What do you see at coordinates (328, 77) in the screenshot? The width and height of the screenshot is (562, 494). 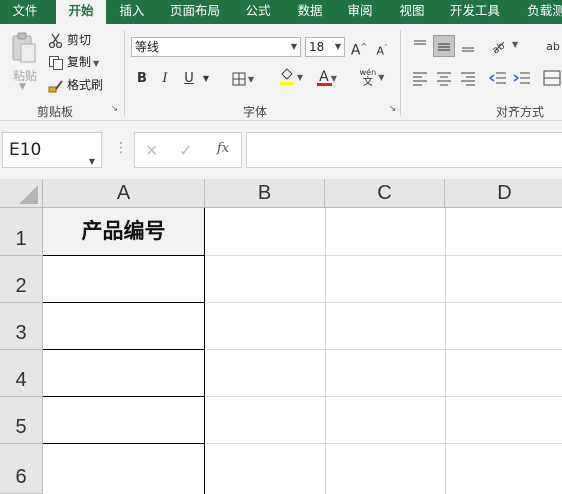 I see `font-color-button: A ▼` at bounding box center [328, 77].